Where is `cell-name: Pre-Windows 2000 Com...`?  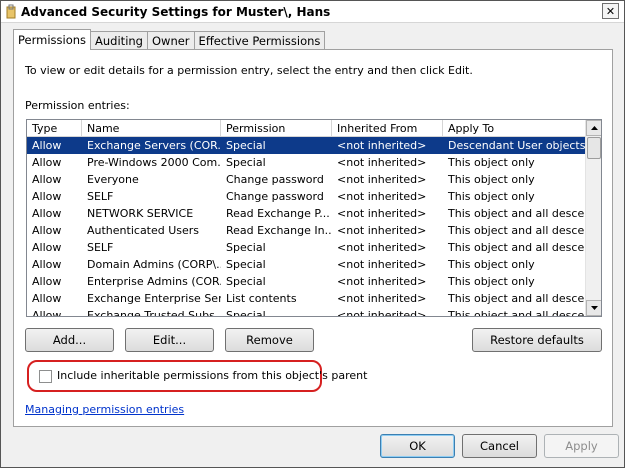
cell-name: Pre-Windows 2000 Com... is located at coordinates (154, 162).